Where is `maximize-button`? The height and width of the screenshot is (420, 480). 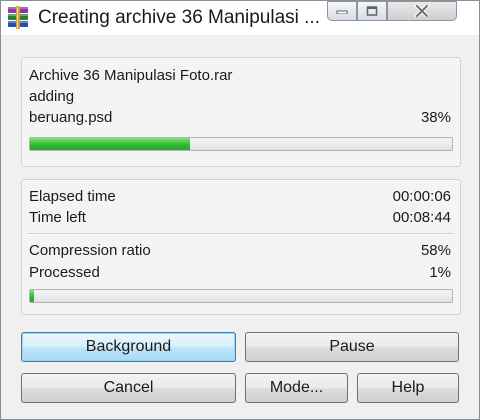 maximize-button is located at coordinates (372, 11).